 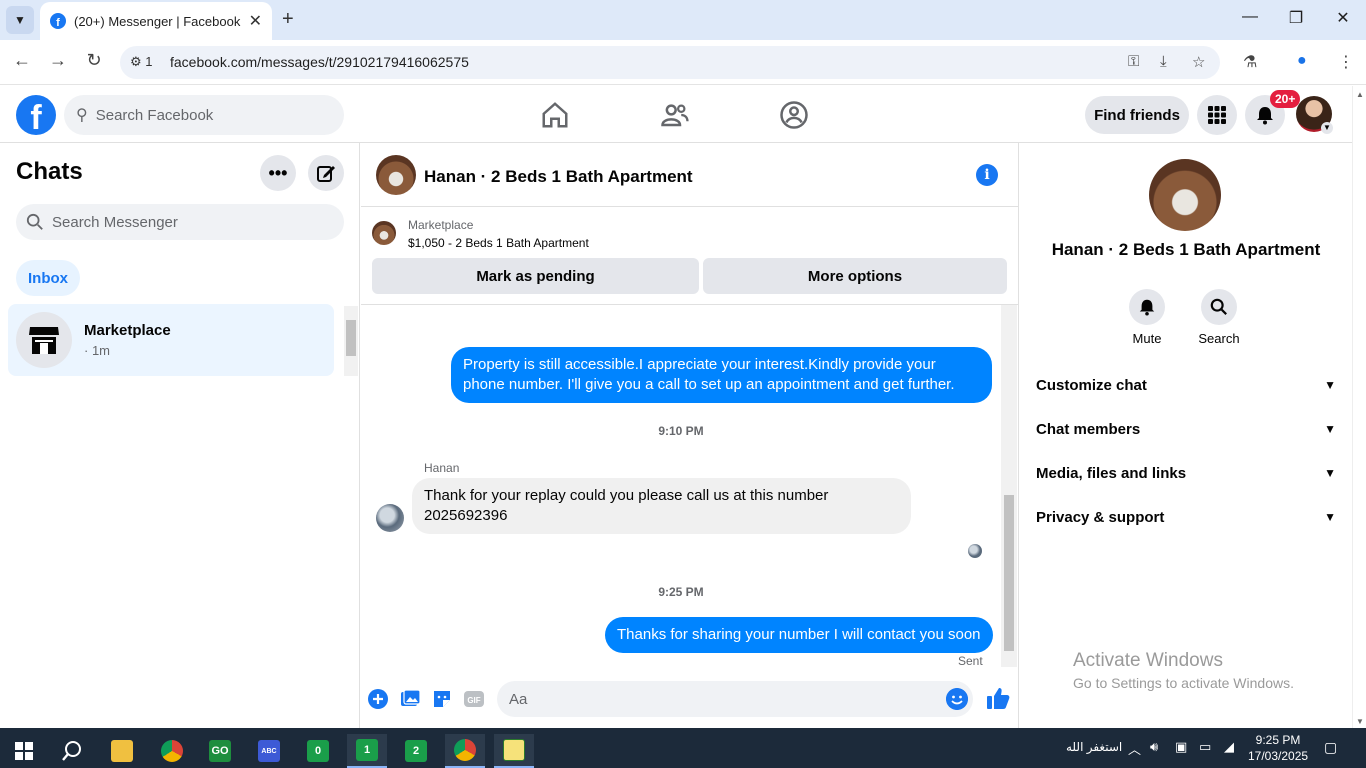 I want to click on timestamp: 9:10 PM, so click(x=681, y=431).